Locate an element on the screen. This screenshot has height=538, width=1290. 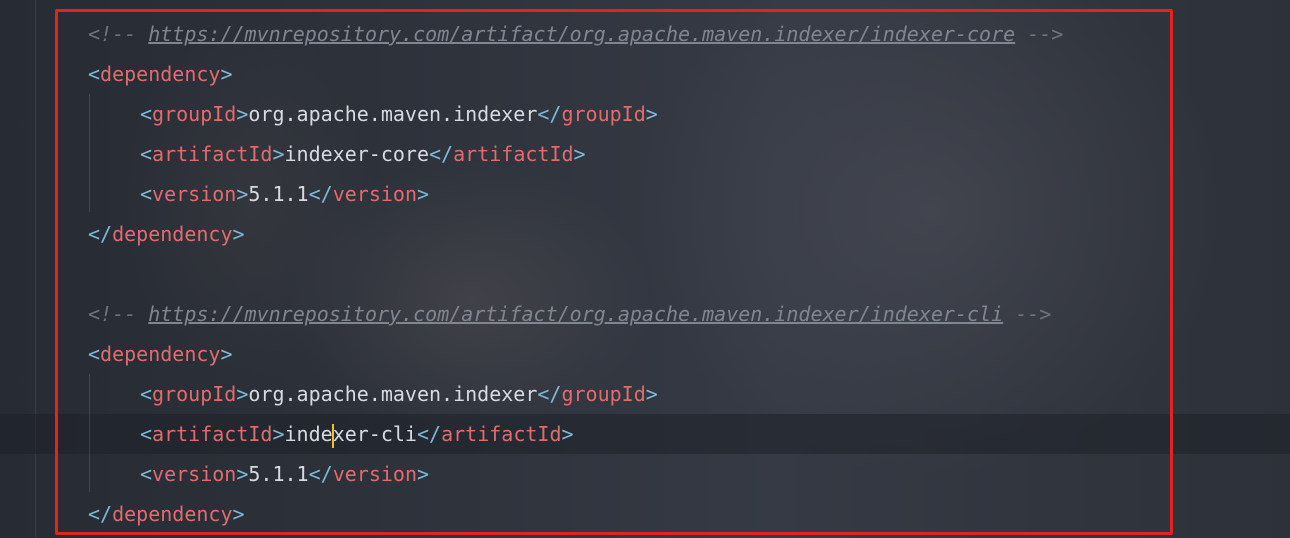
code-line-artifactid: <artifactId>indexer-core</artifactId> is located at coordinates (363, 154).